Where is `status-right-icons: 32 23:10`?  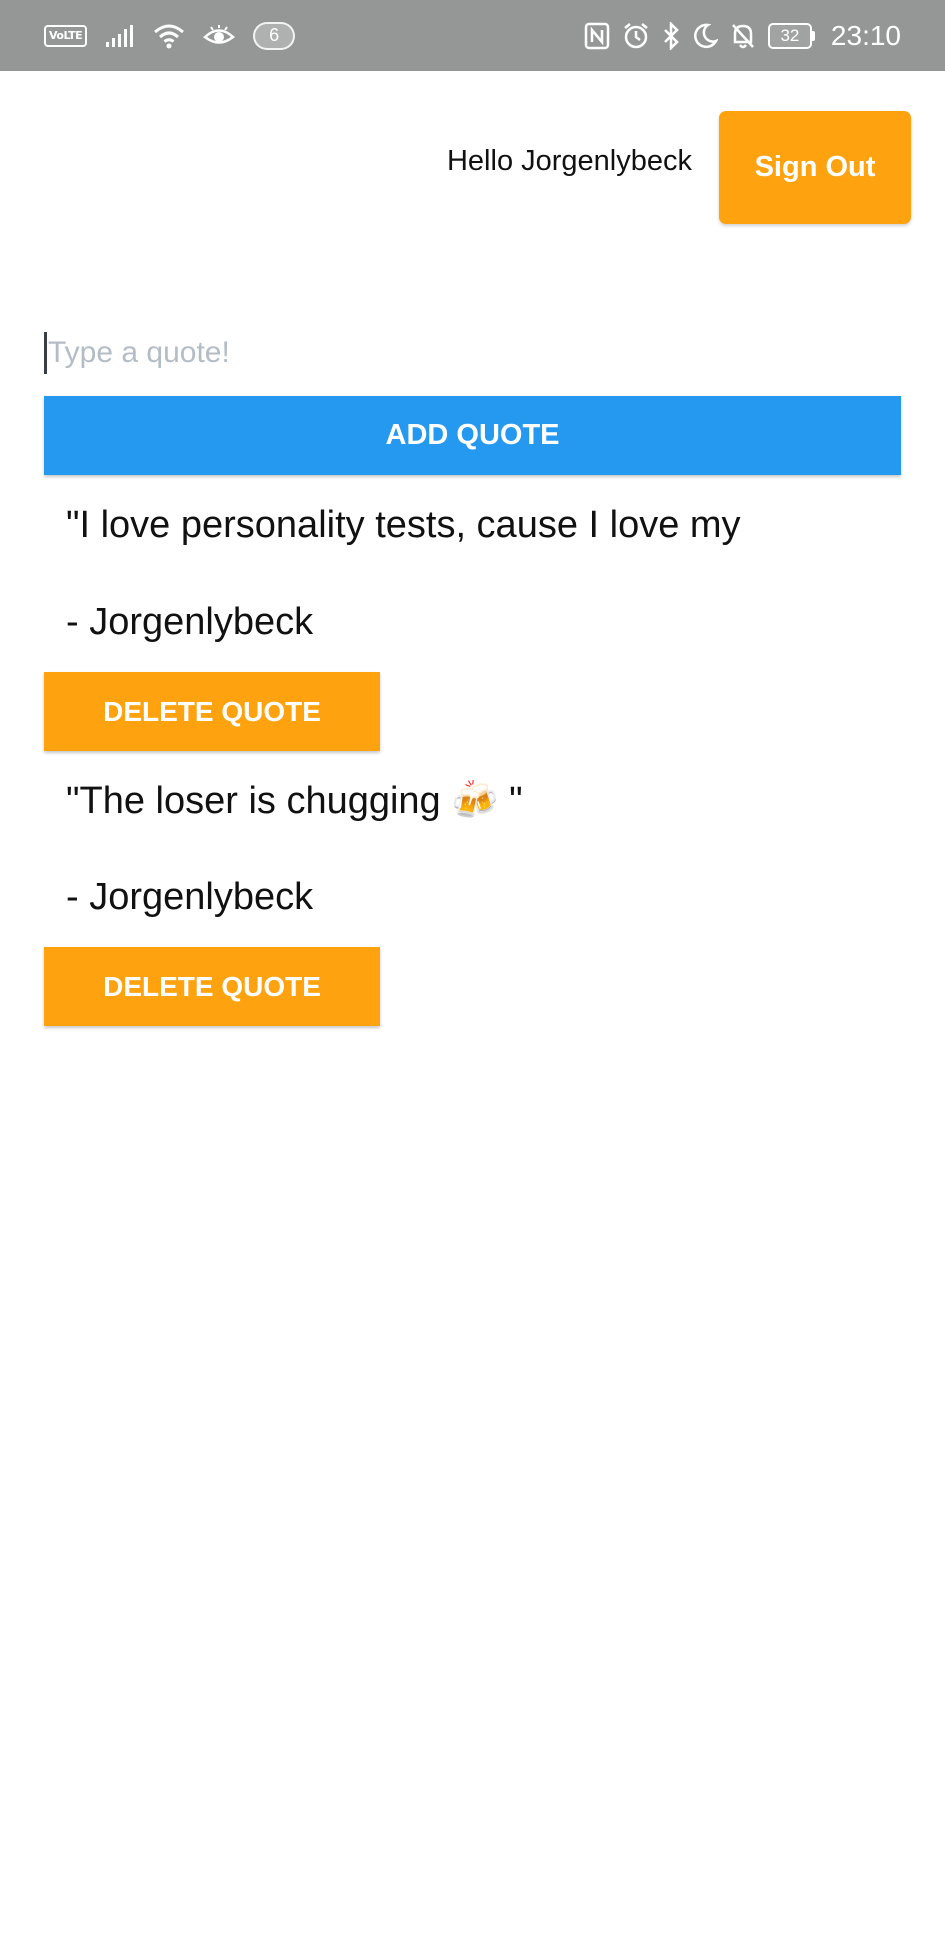
status-right-icons: 32 23:10 is located at coordinates (742, 35).